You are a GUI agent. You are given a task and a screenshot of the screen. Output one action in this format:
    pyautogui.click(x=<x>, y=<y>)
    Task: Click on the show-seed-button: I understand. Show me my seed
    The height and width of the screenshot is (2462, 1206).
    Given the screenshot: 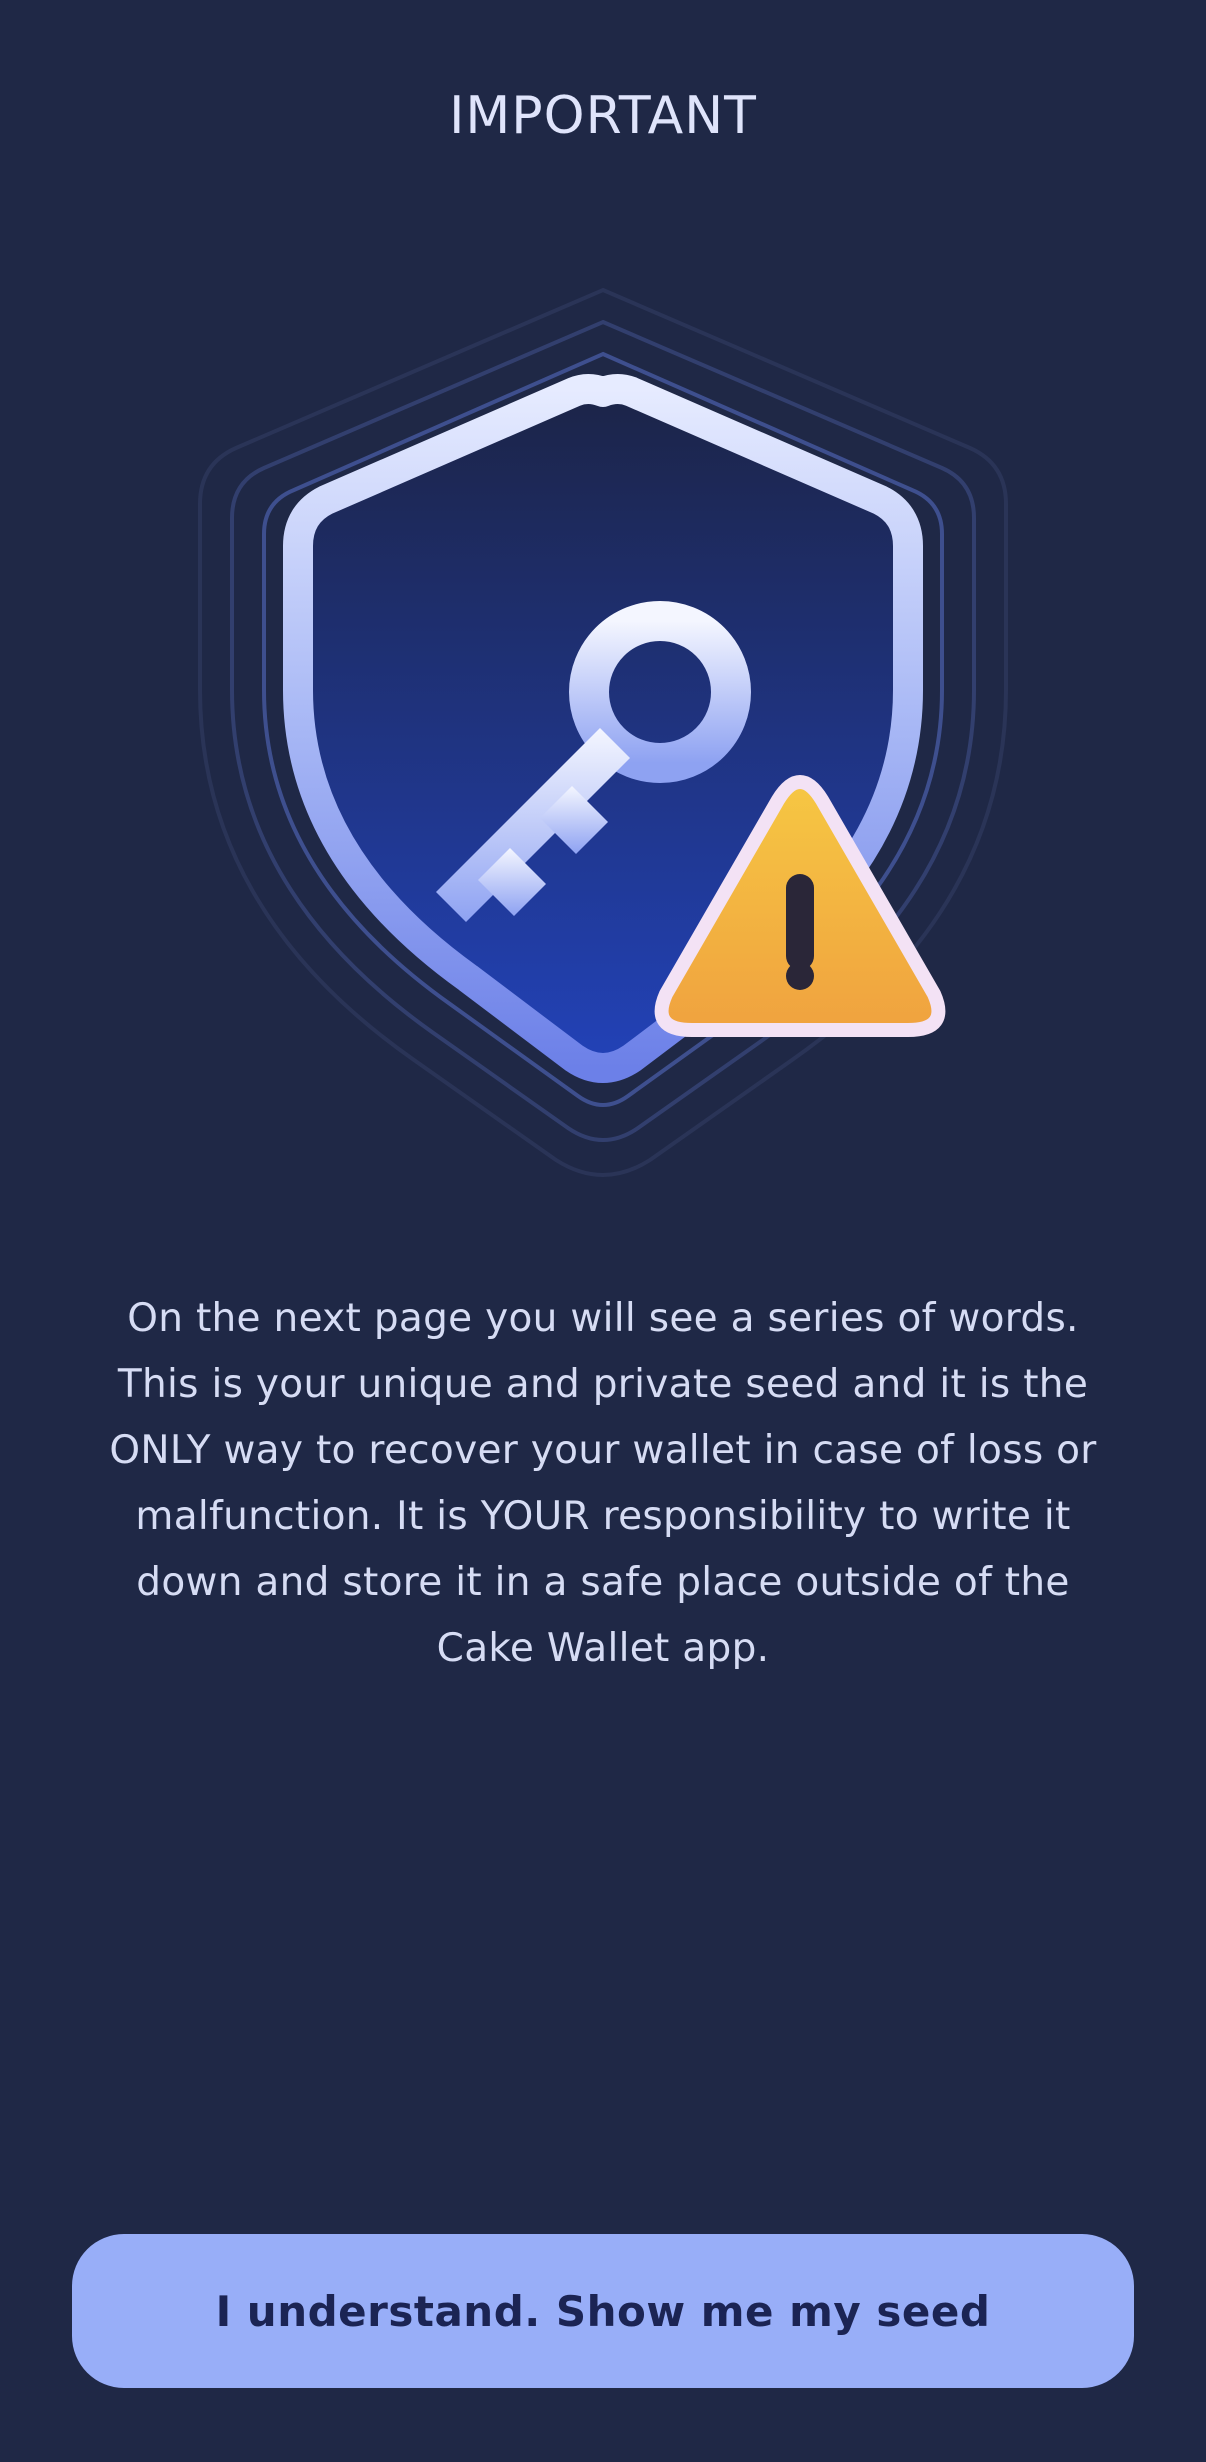 What is the action you would take?
    pyautogui.click(x=603, y=2311)
    